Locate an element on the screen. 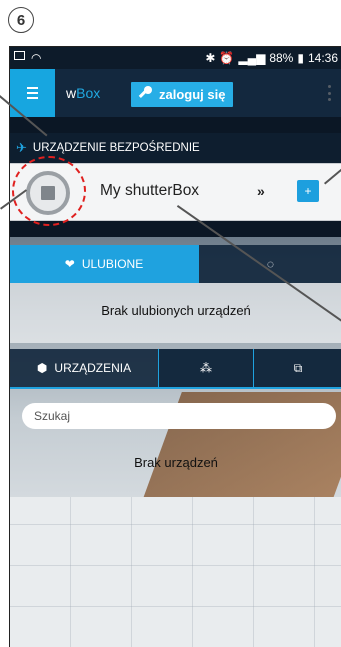  devices-empty-text: Brak urządzeń is located at coordinates (176, 462).